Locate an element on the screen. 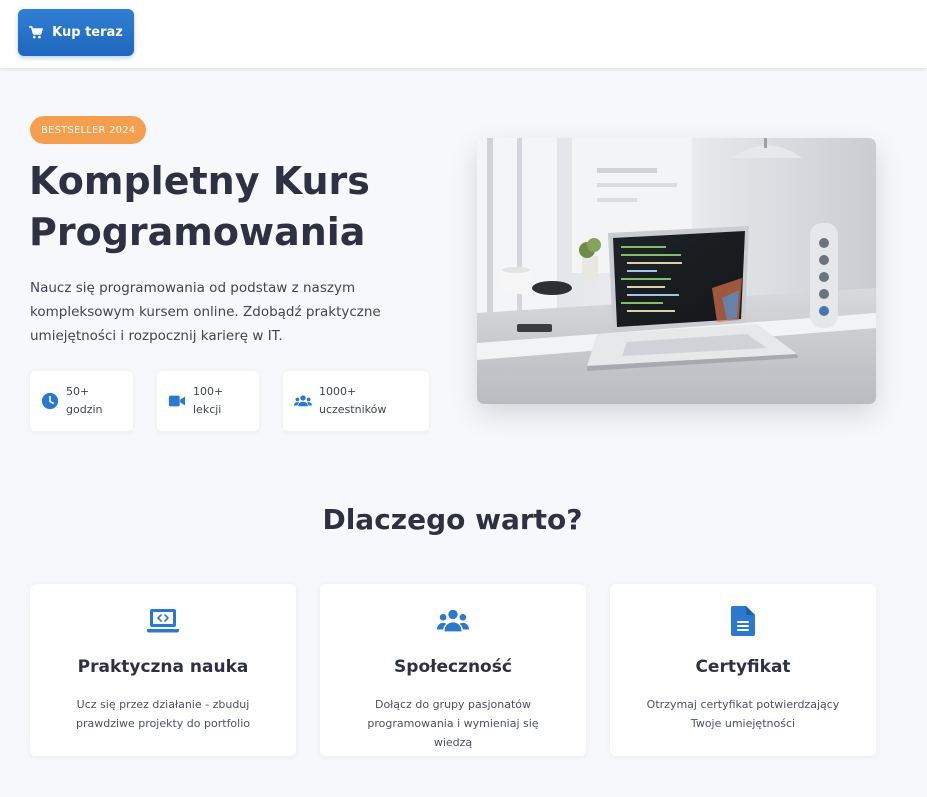 This screenshot has height=797, width=927. hero-laptop-image is located at coordinates (676, 271).